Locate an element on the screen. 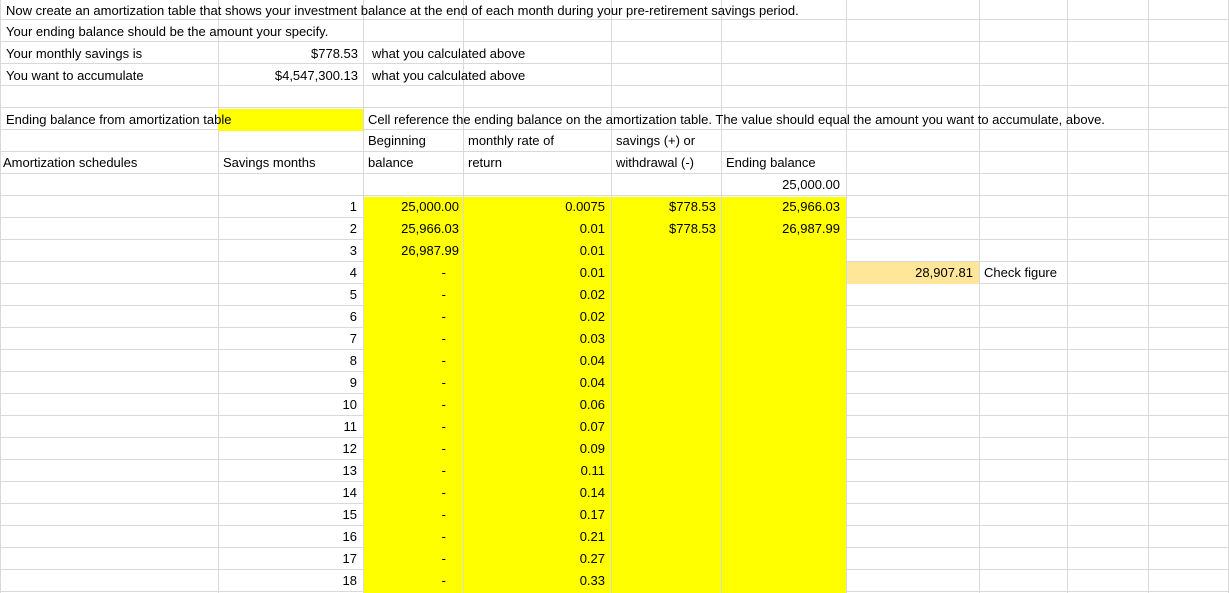 This screenshot has width=1229, height=593. amortization-schedules-header: Amortization schedules is located at coordinates (70, 162).